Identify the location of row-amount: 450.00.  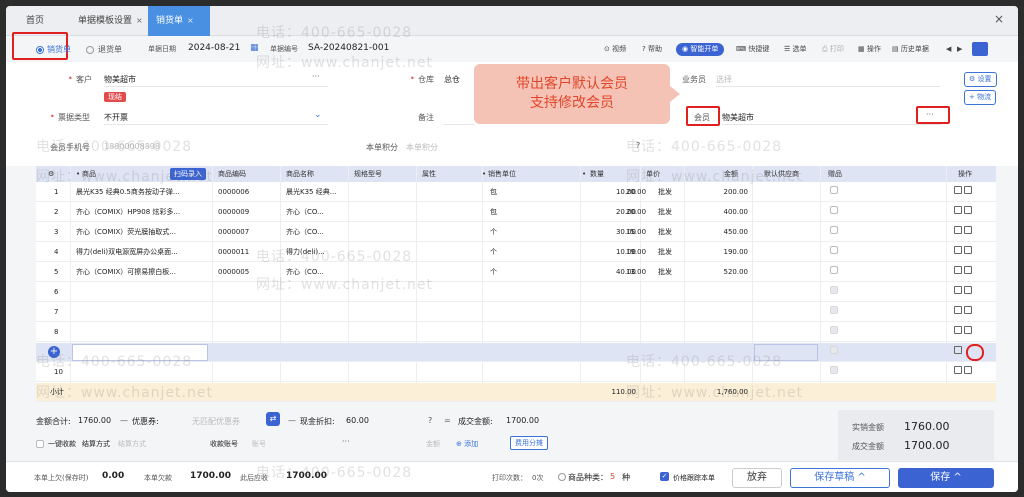
(717, 232).